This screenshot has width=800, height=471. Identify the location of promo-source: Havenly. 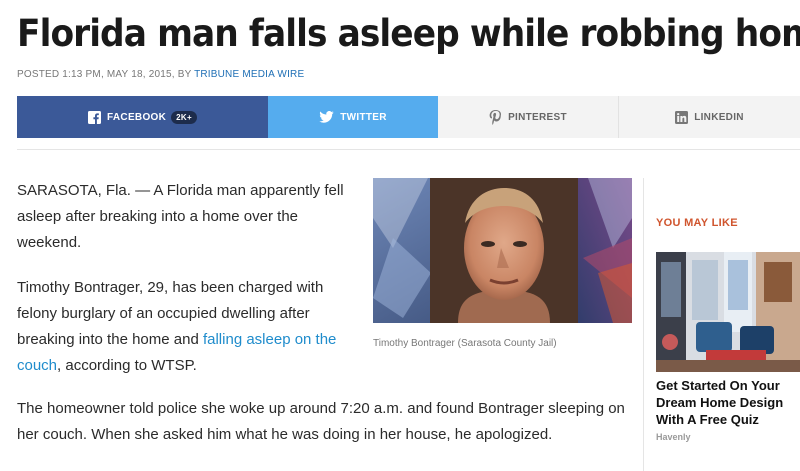
(673, 437).